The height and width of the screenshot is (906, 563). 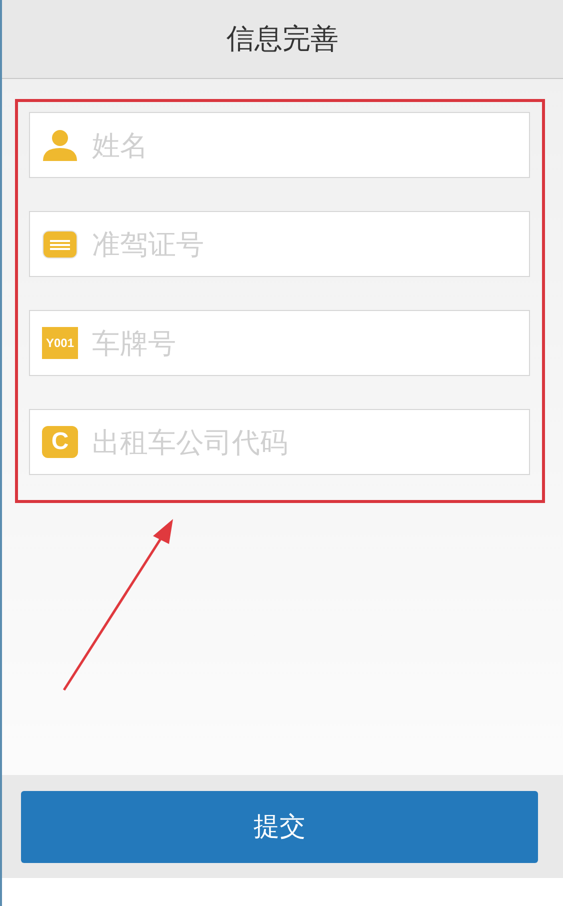 I want to click on license-plate-icon: Y001, so click(x=60, y=343).